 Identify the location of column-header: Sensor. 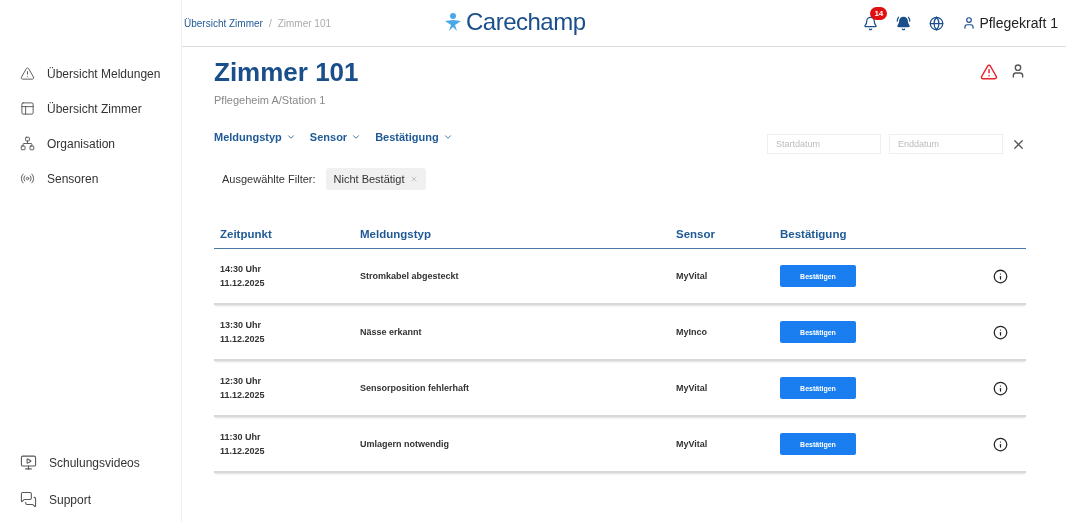
(696, 234).